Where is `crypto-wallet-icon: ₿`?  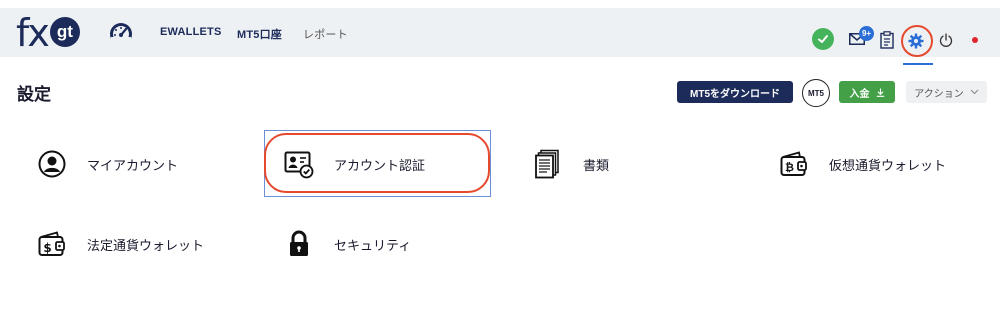
crypto-wallet-icon: ₿ is located at coordinates (794, 164).